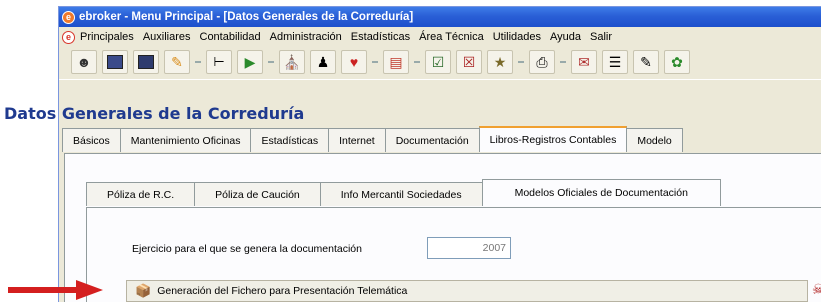  What do you see at coordinates (306, 37) in the screenshot?
I see `menu-administracion: Administración` at bounding box center [306, 37].